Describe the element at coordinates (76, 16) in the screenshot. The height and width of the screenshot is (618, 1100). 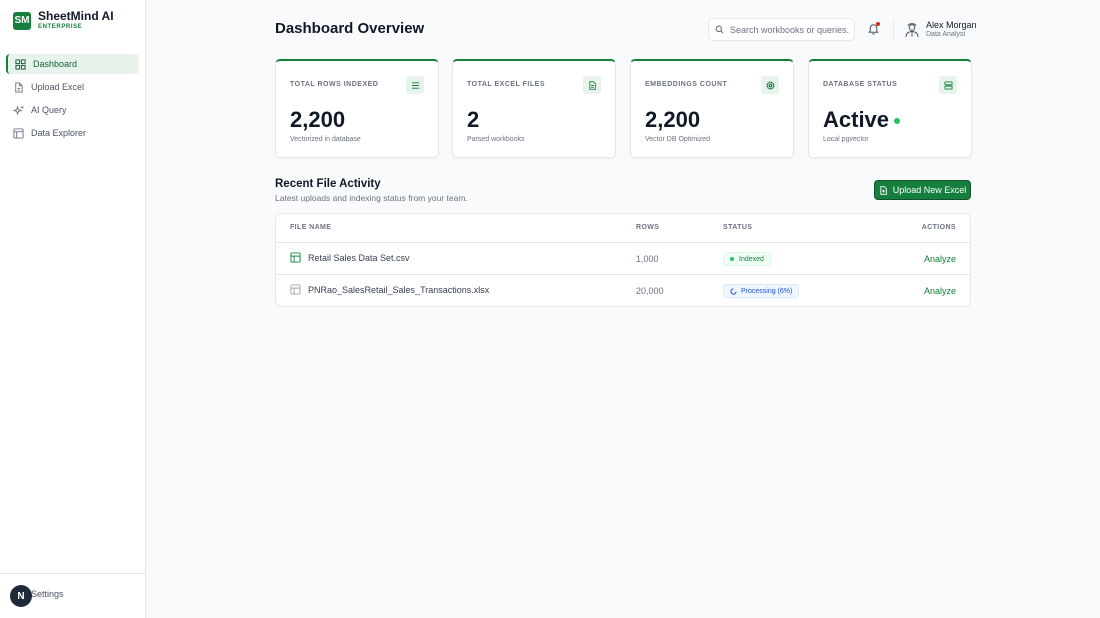
I see `brand-name: SheetMind AI` at that location.